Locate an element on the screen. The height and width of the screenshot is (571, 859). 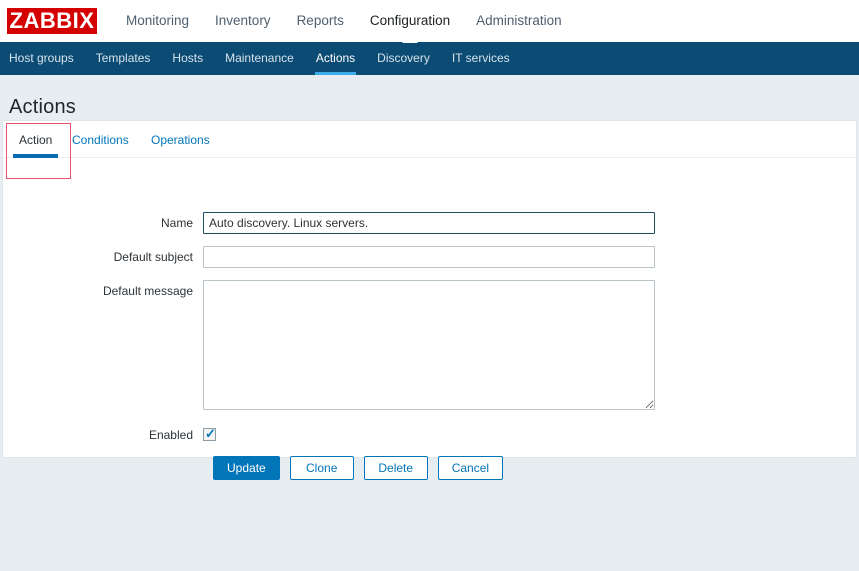
sub-nav-label: Discovery is located at coordinates (403, 58).